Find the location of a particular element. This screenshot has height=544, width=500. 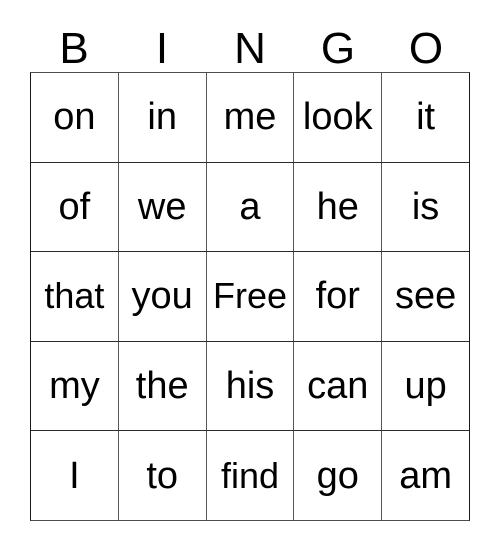

bingo-cell: am is located at coordinates (425, 475).